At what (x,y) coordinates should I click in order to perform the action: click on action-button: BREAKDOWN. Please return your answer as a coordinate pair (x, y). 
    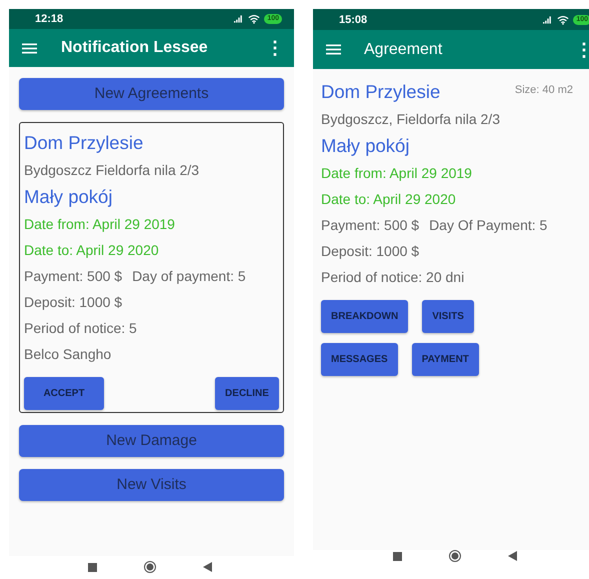
    Looking at the image, I should click on (364, 316).